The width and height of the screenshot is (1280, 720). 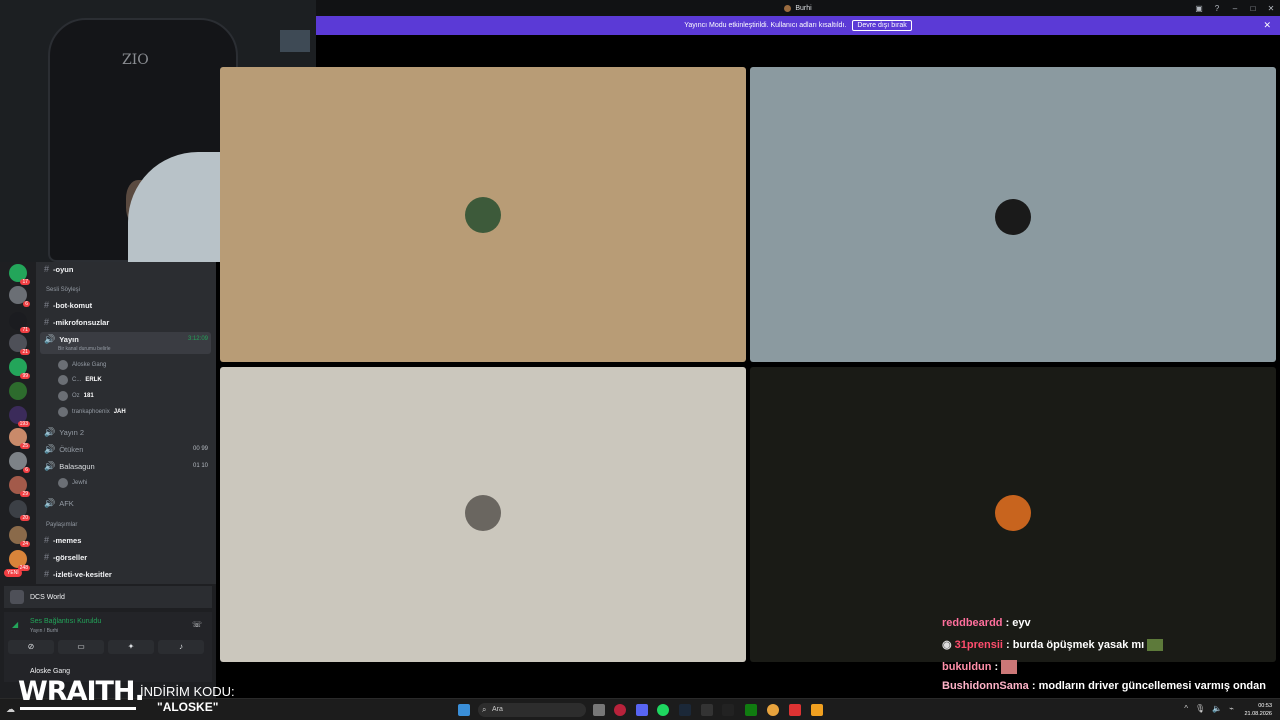 I want to click on voice-channel-yayin: 🔊 Yayın, so click(x=61, y=339).